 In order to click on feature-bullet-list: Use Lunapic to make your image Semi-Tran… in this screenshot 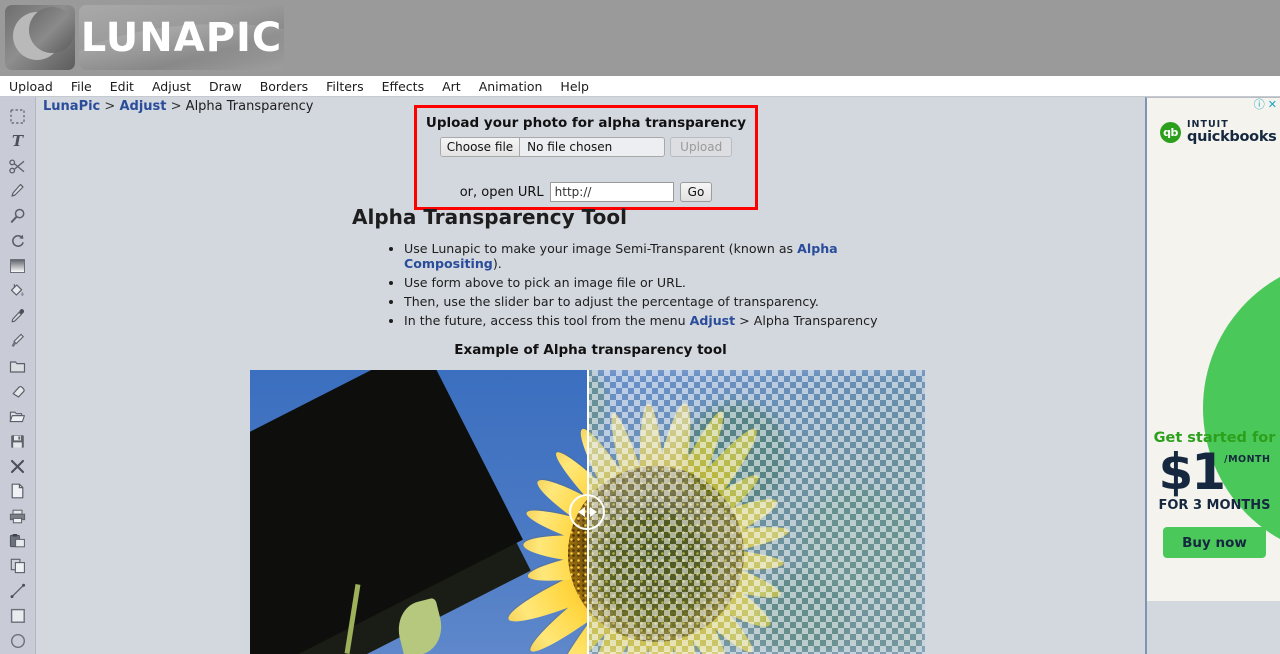, I will do `click(632, 285)`.